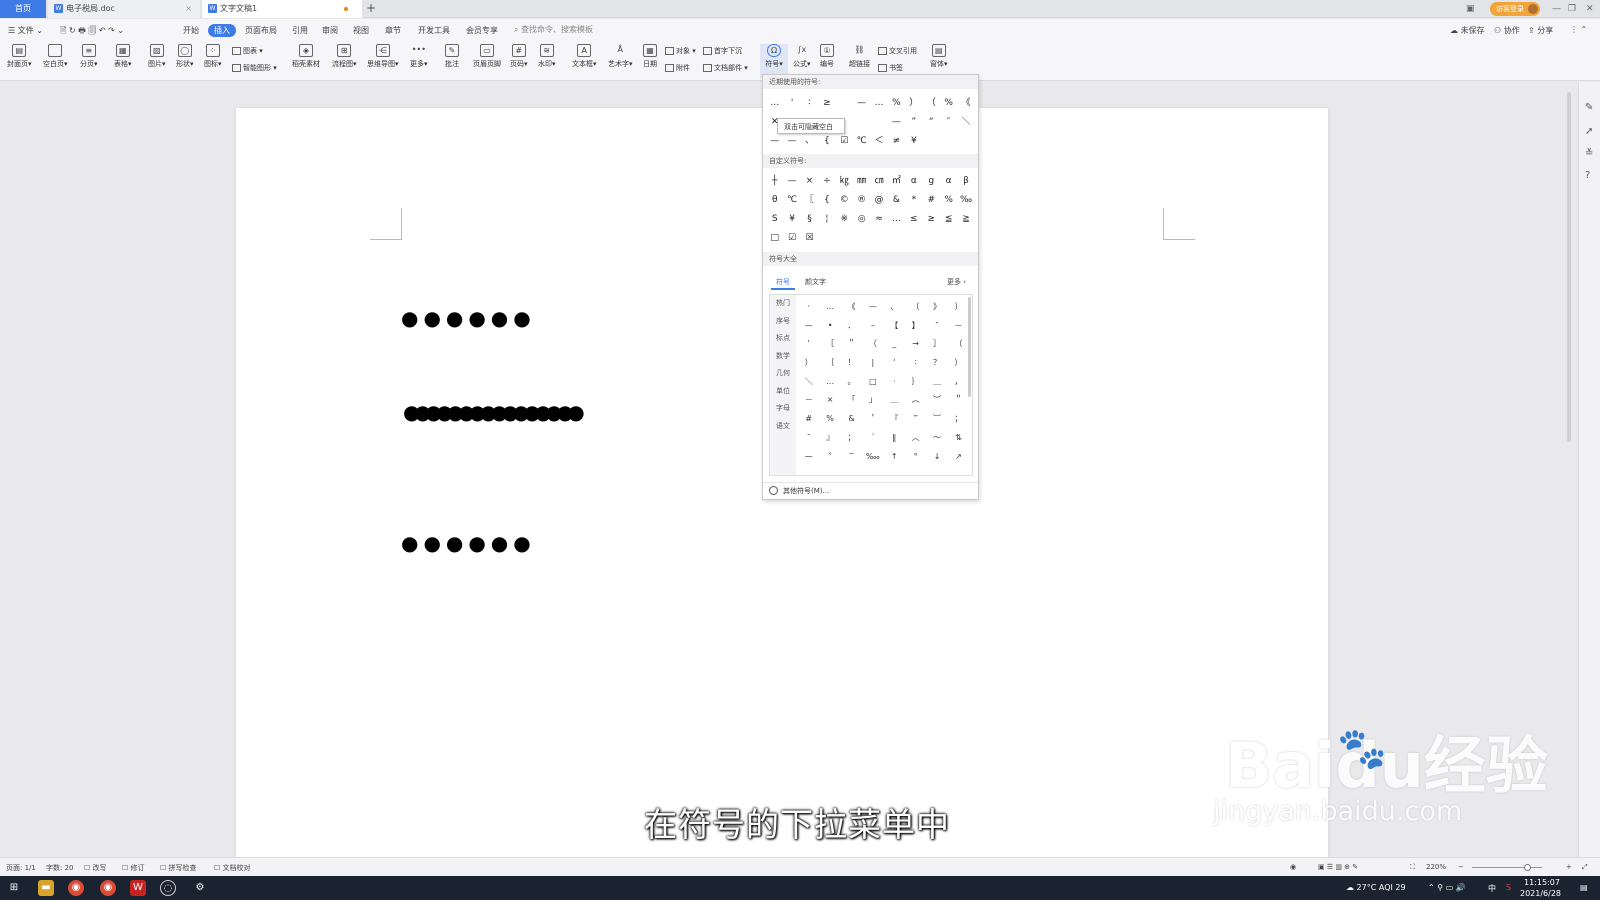 The height and width of the screenshot is (900, 1600). I want to click on chart-button: 图表 ▾, so click(247, 51).